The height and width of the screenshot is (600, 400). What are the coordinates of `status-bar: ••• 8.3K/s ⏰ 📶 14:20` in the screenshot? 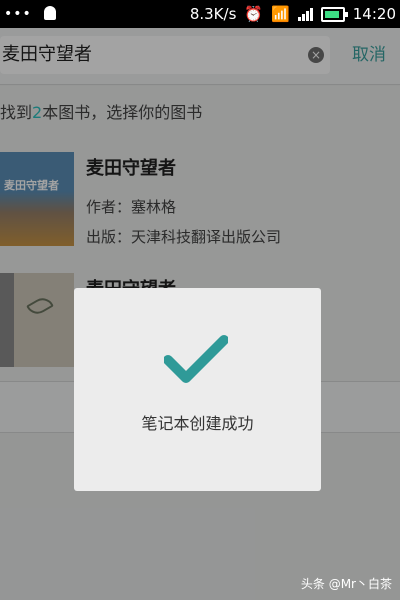 It's located at (200, 14).